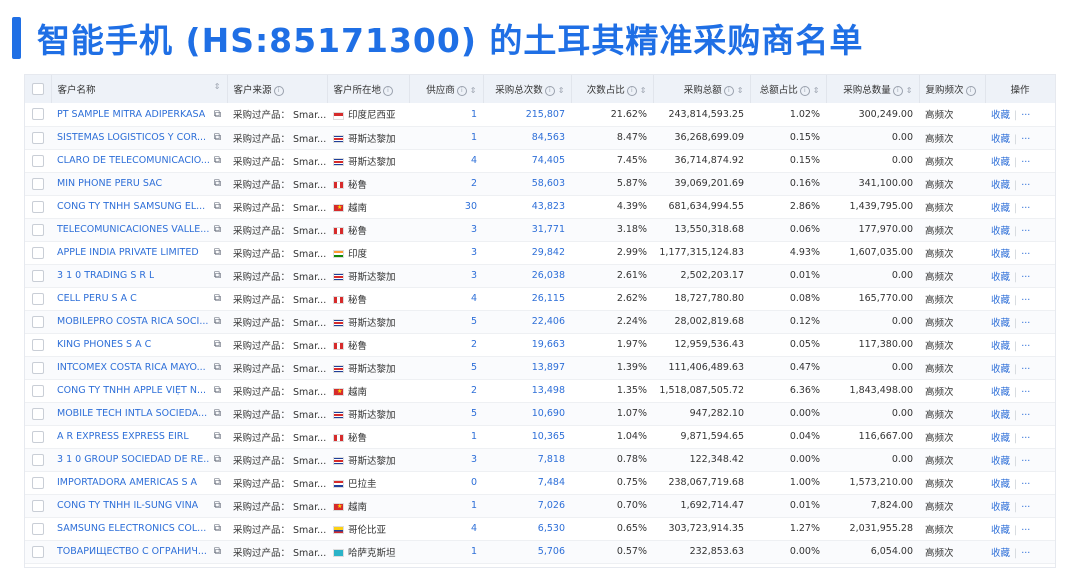  Describe the element at coordinates (139, 505) in the screenshot. I see `customer-name-cell: CÔNG TY TNHH IL-SUNG VINA ⧉` at that location.